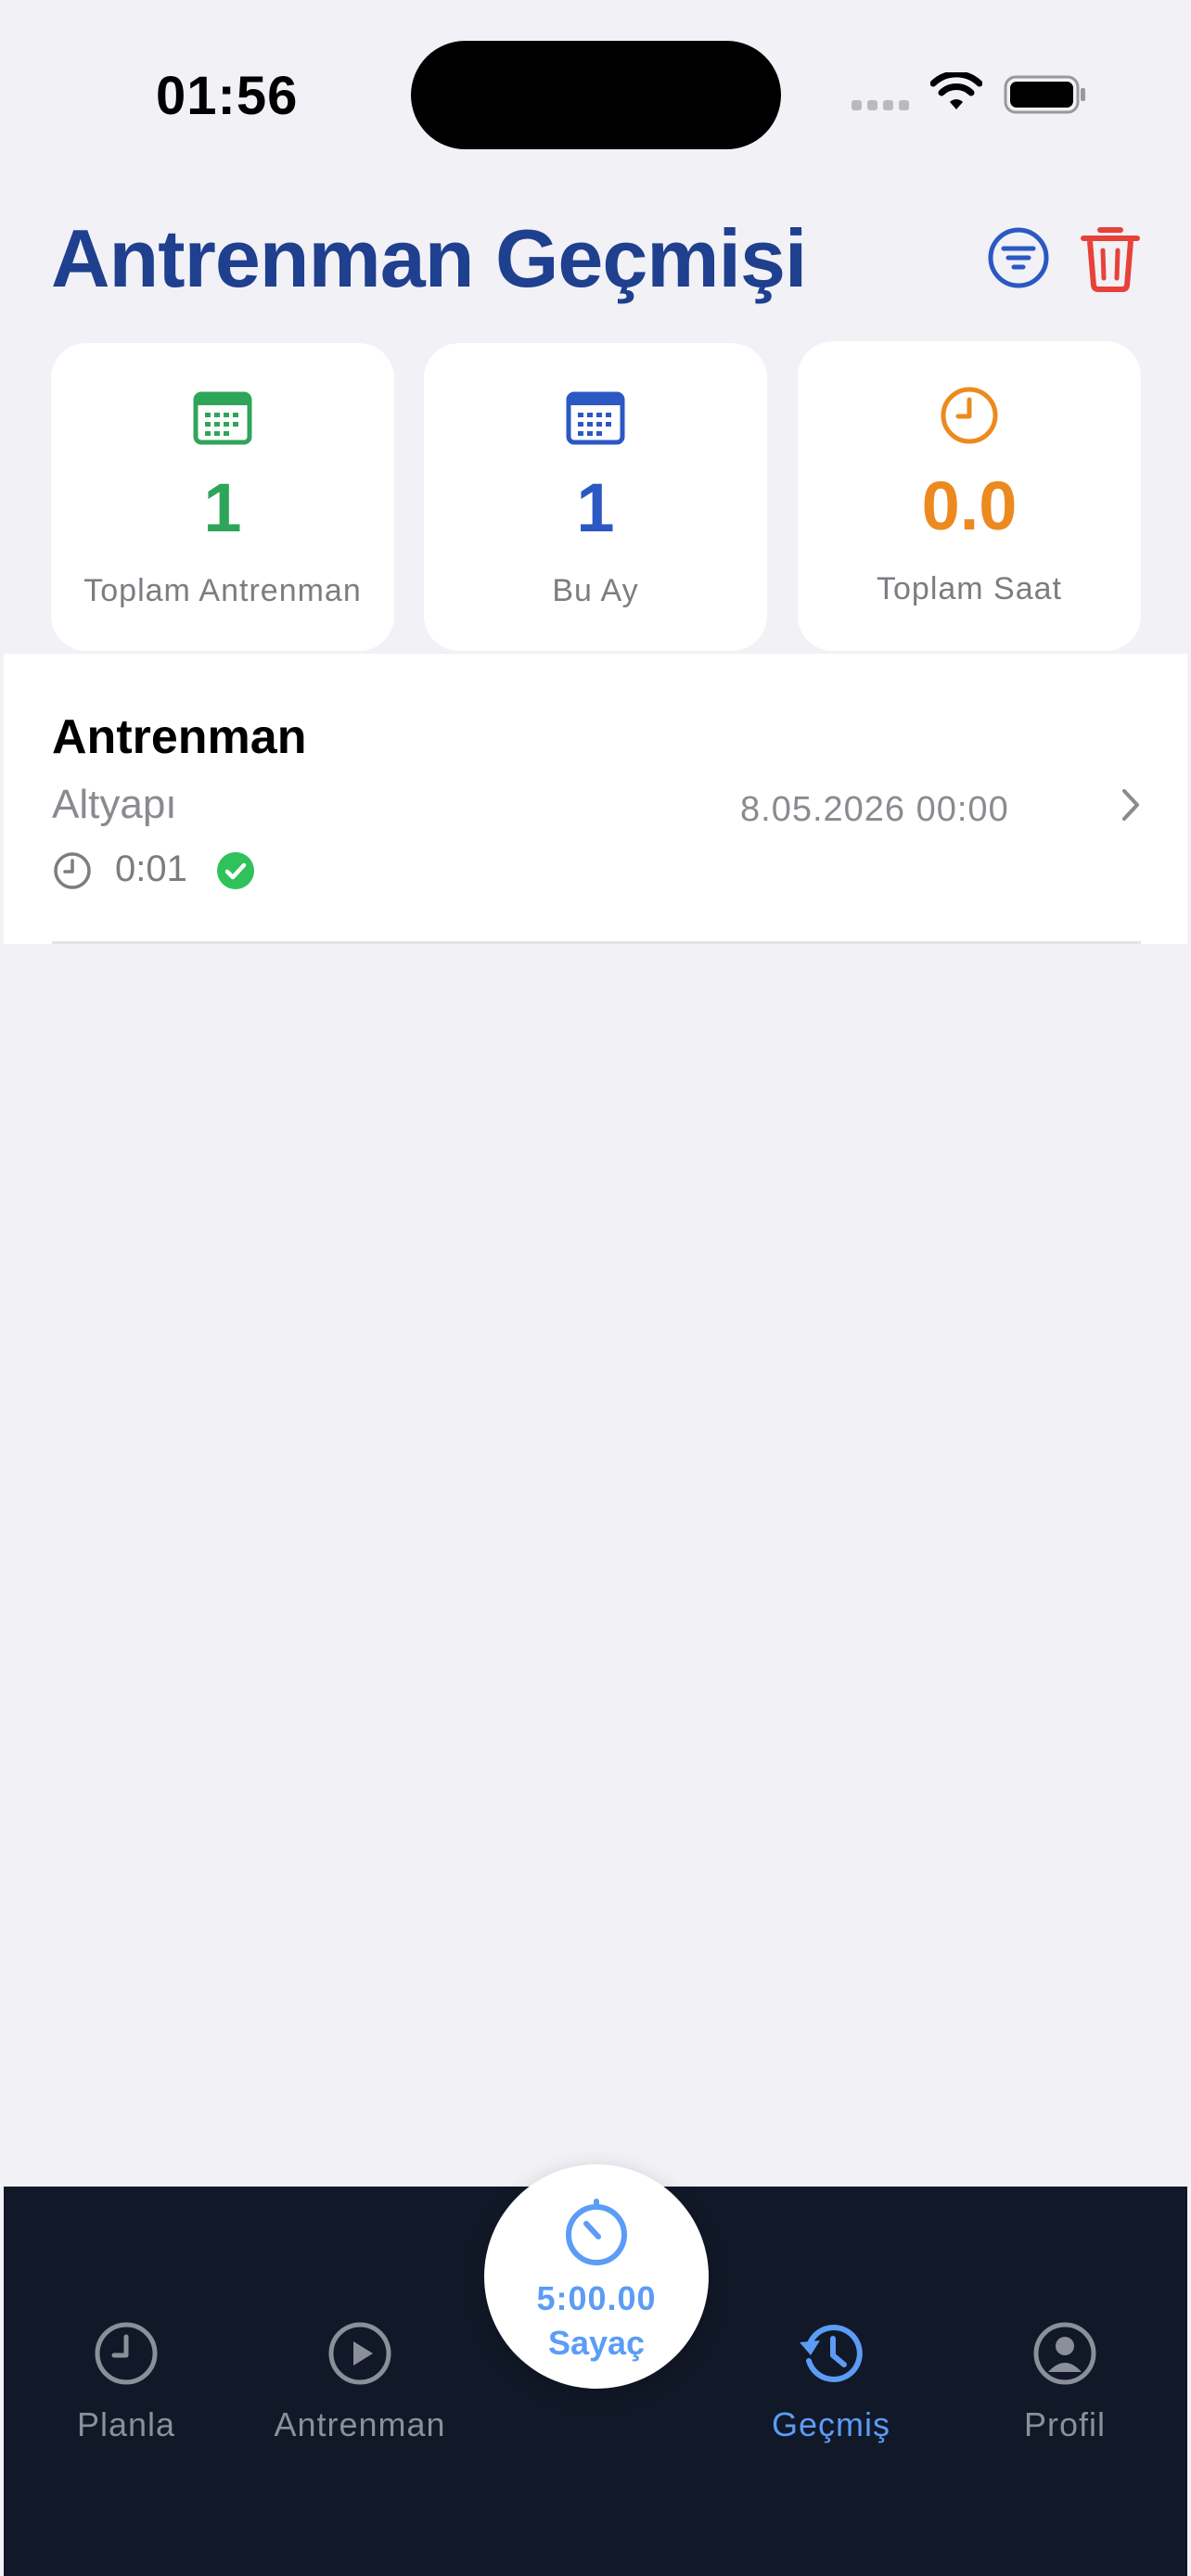  I want to click on stat-card-total-workouts: 1 Toplam Antrenman, so click(222, 497).